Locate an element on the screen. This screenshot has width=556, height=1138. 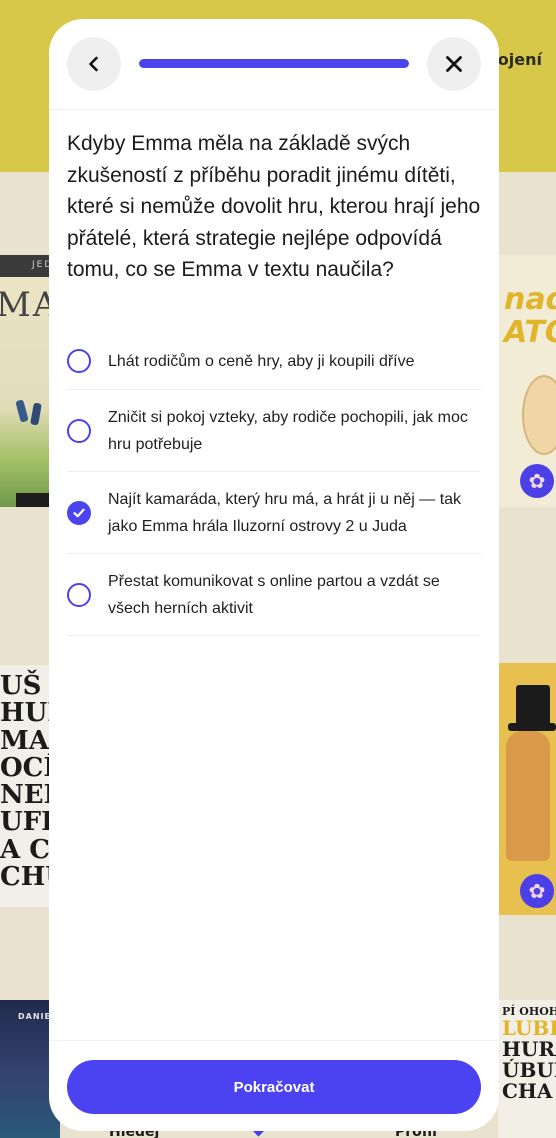
close-button is located at coordinates (454, 64).